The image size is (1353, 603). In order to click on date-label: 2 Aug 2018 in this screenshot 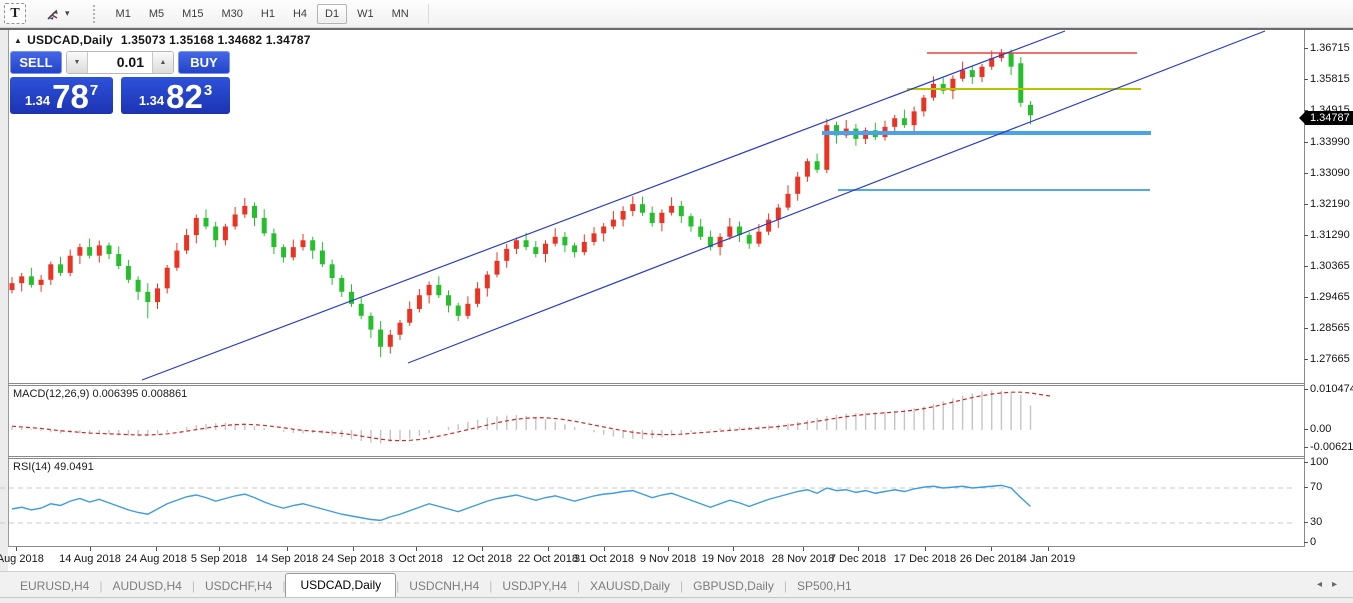, I will do `click(22, 559)`.